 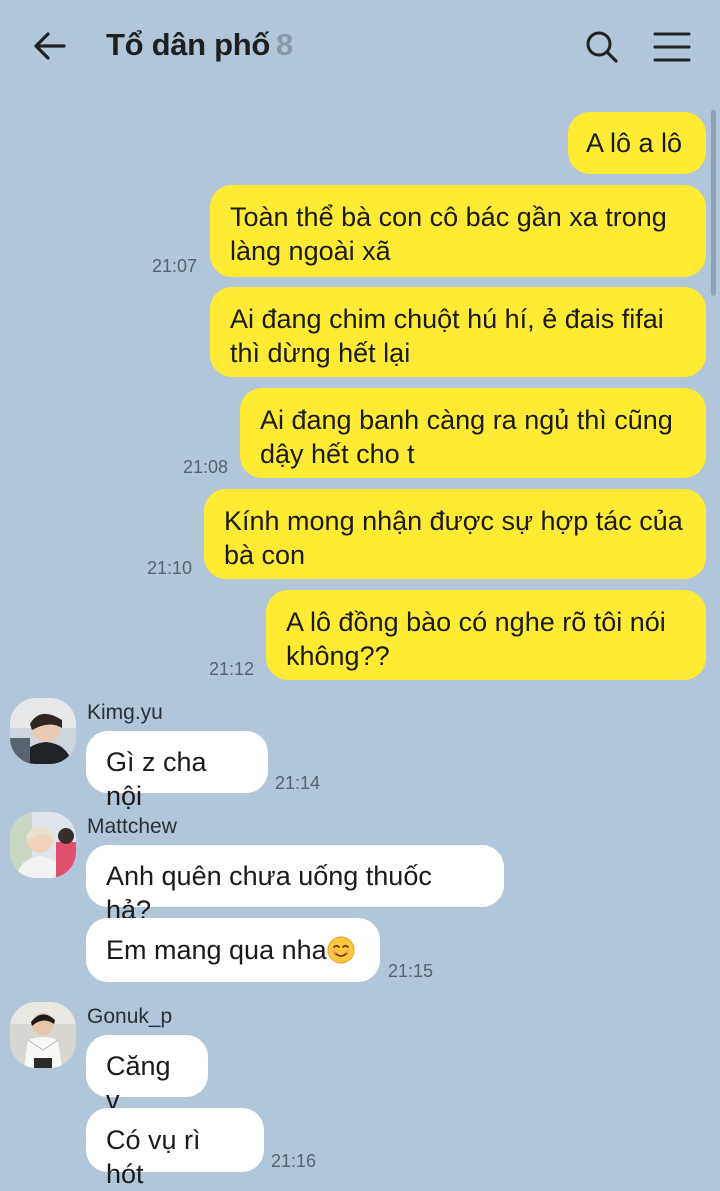 I want to click on message-time: 21:08, so click(x=206, y=467).